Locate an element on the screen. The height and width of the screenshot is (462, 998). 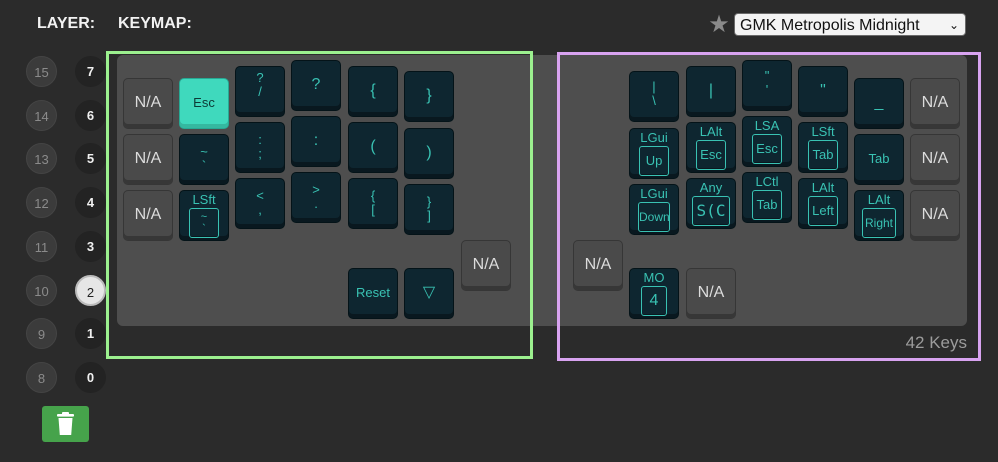
layer-button-9: 9 is located at coordinates (41, 333).